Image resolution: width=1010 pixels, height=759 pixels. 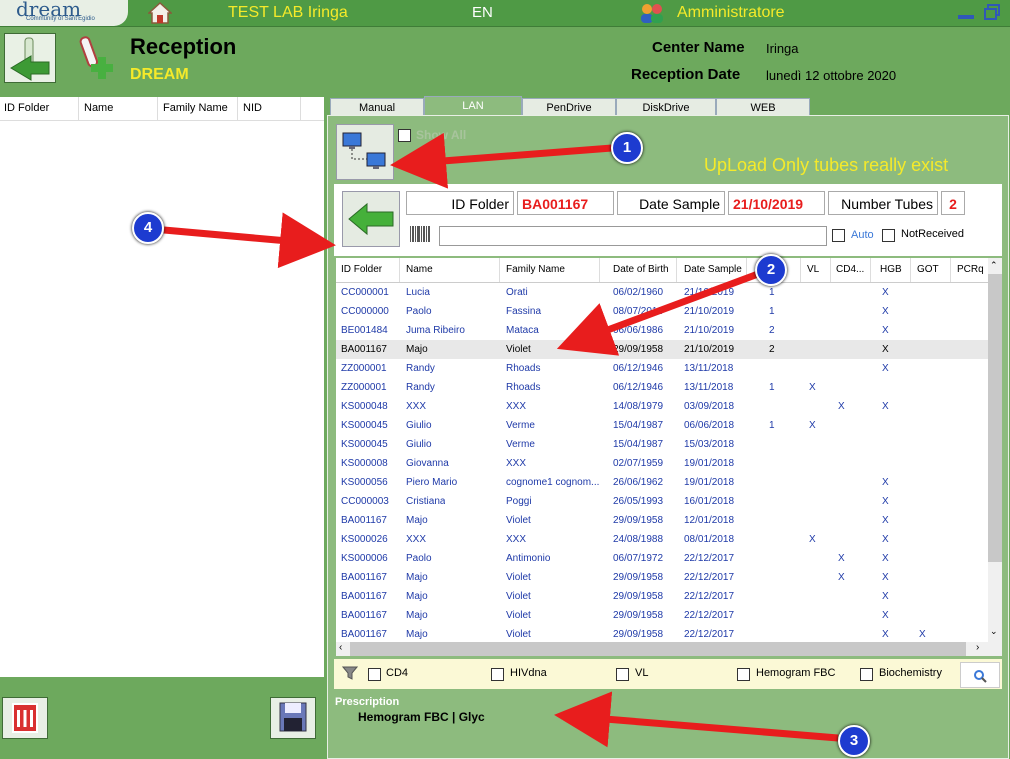 What do you see at coordinates (866, 674) in the screenshot?
I see `filter-biochemistry-checkbox` at bounding box center [866, 674].